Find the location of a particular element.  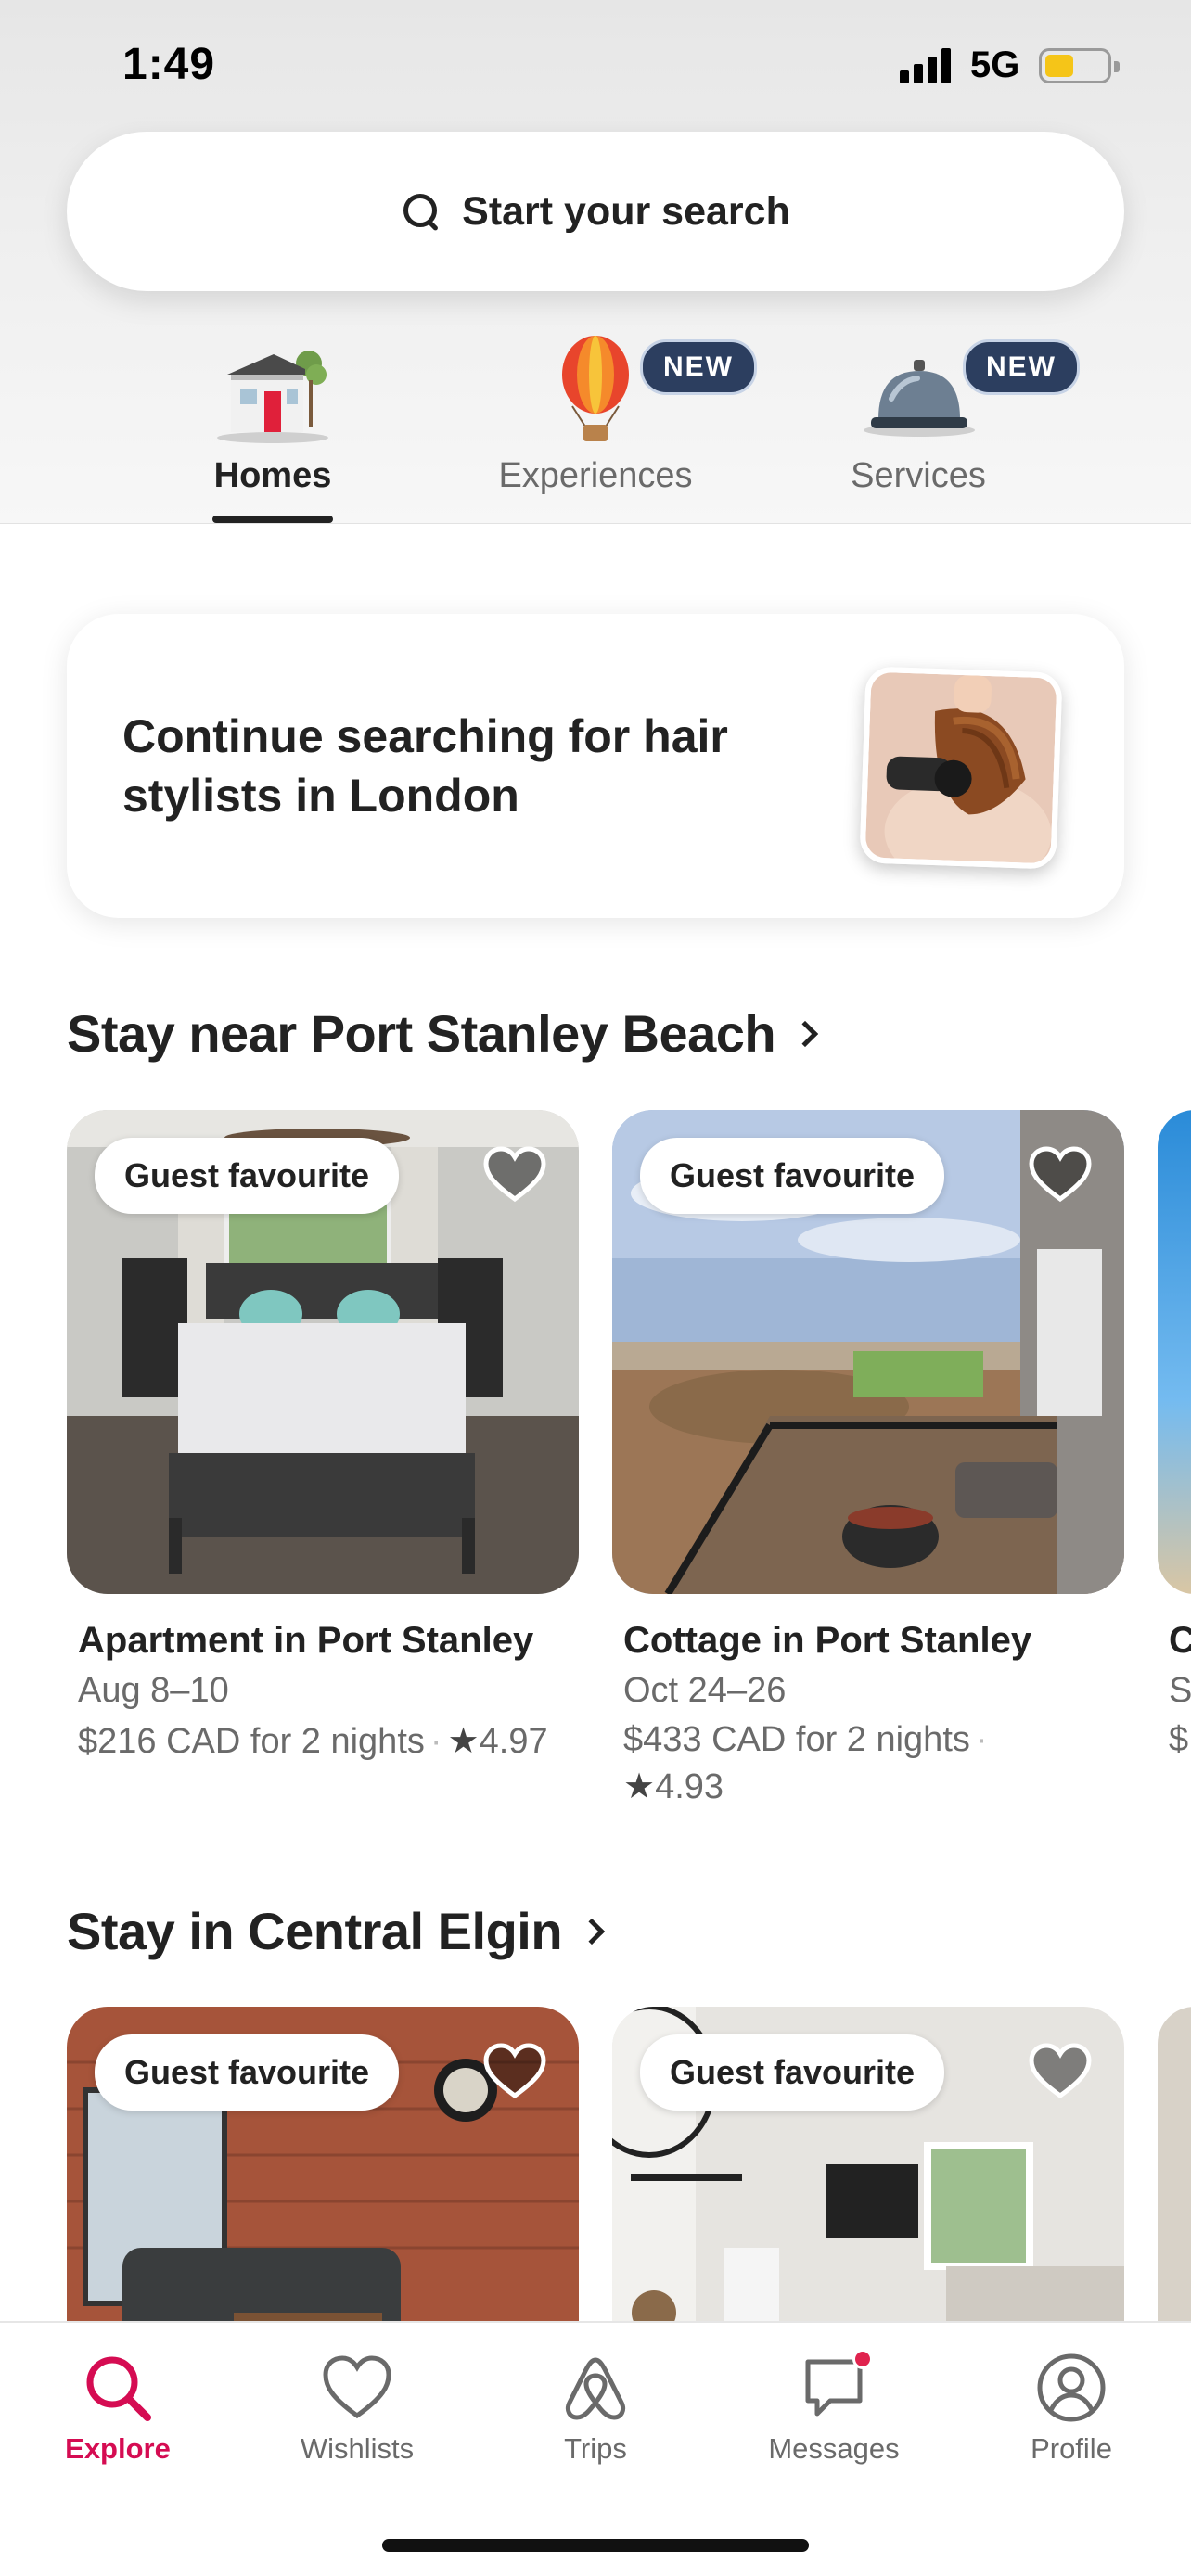

airbnb-logo-icon is located at coordinates (595, 2388).